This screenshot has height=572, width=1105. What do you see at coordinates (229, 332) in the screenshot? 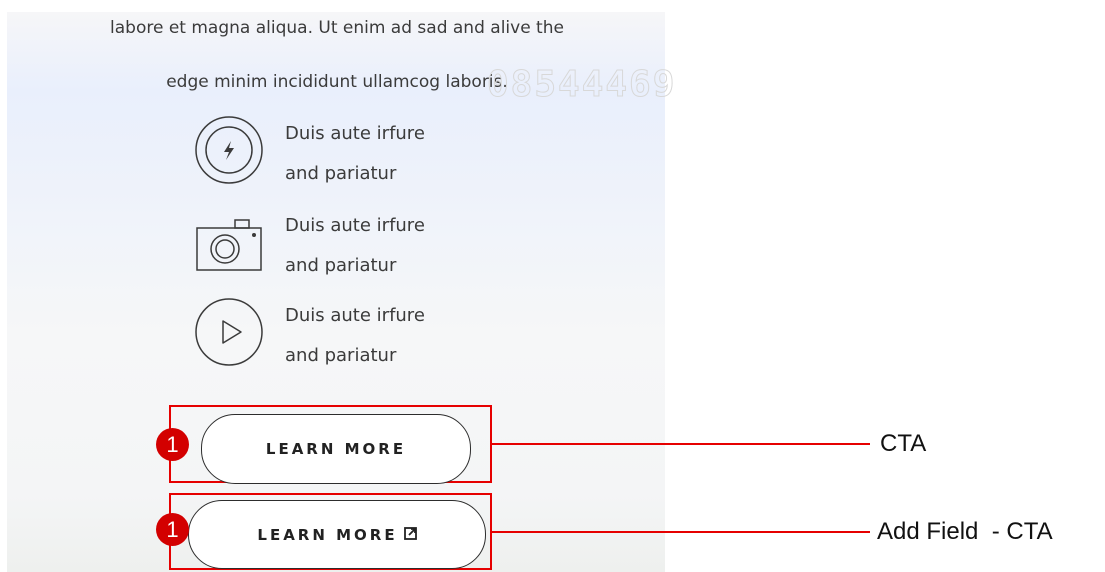
I see `play-icon` at bounding box center [229, 332].